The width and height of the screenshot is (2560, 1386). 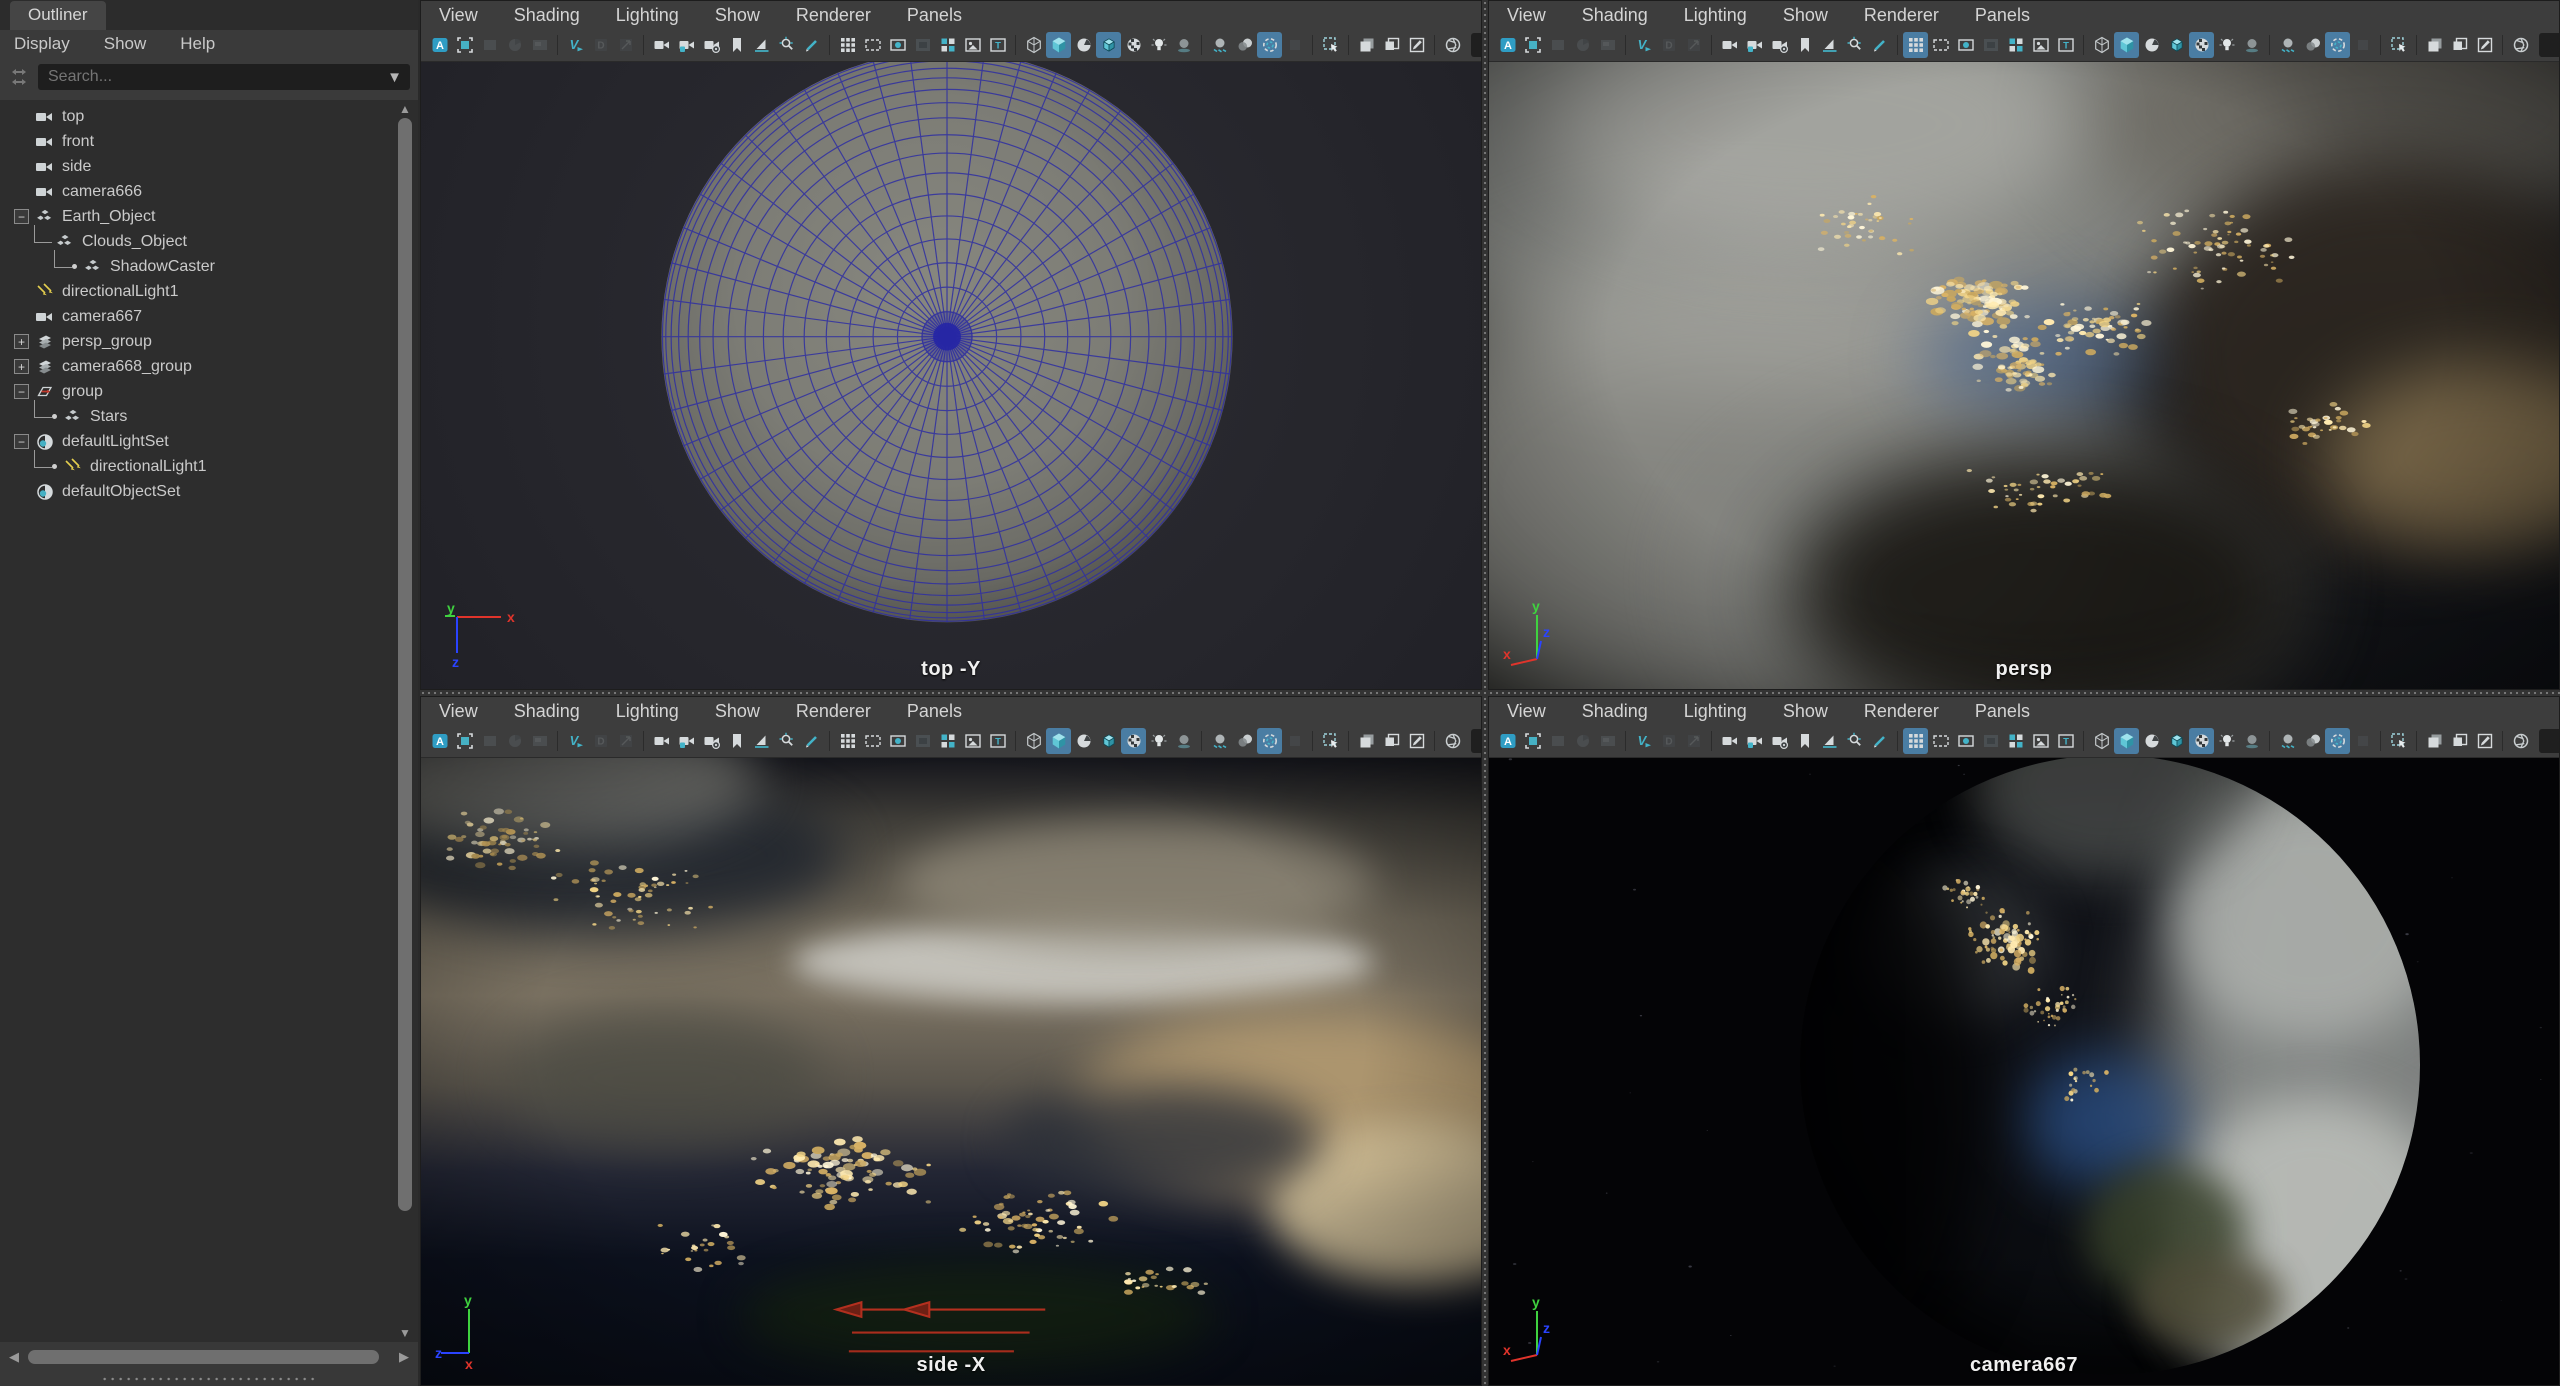 What do you see at coordinates (1879, 741) in the screenshot?
I see `grease-pencil-icon` at bounding box center [1879, 741].